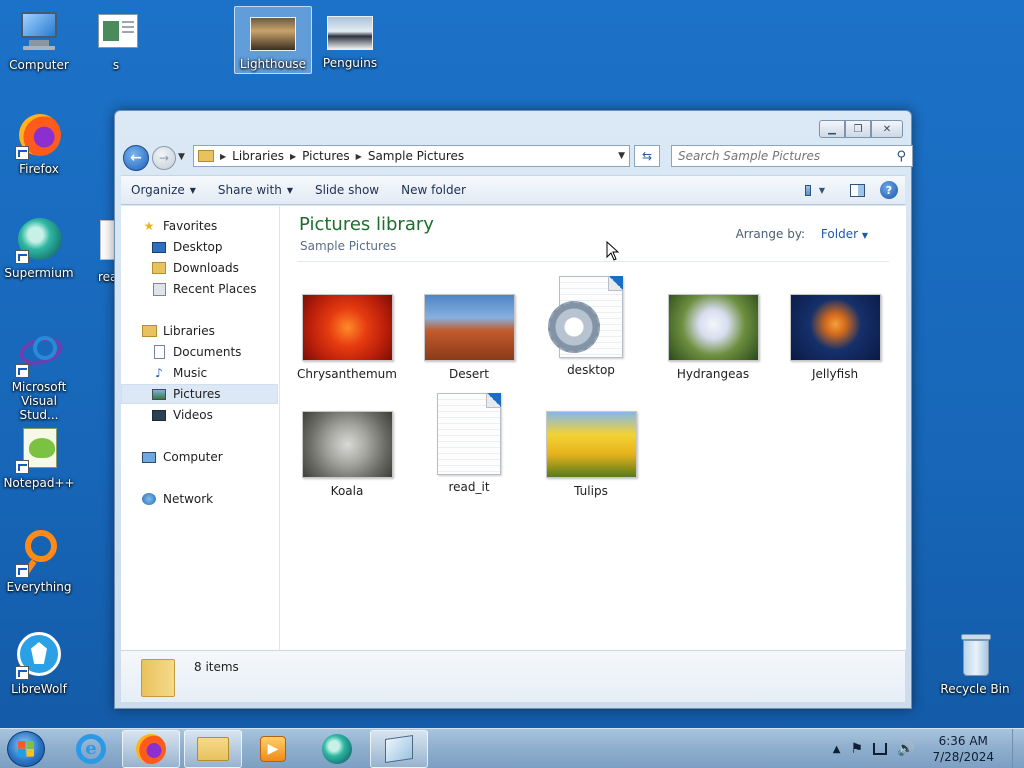  What do you see at coordinates (39, 458) in the screenshot?
I see `desktop-icon-notepadpp: Notepad++` at bounding box center [39, 458].